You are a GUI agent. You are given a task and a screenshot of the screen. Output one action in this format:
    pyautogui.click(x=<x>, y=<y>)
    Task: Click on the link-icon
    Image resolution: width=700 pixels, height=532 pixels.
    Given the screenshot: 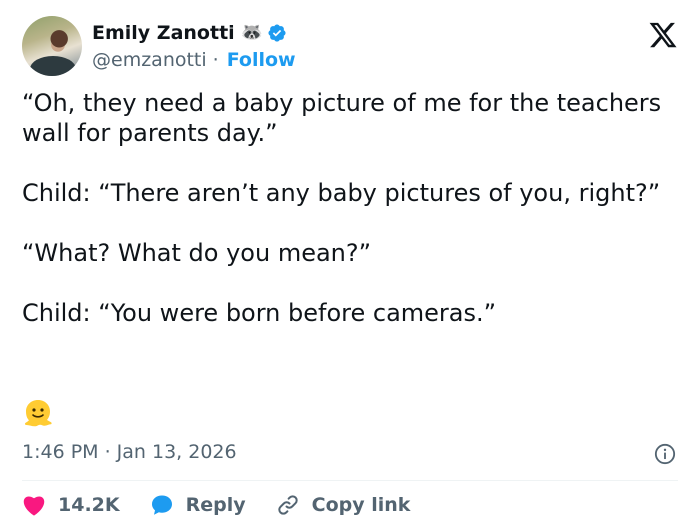 What is the action you would take?
    pyautogui.click(x=287, y=505)
    